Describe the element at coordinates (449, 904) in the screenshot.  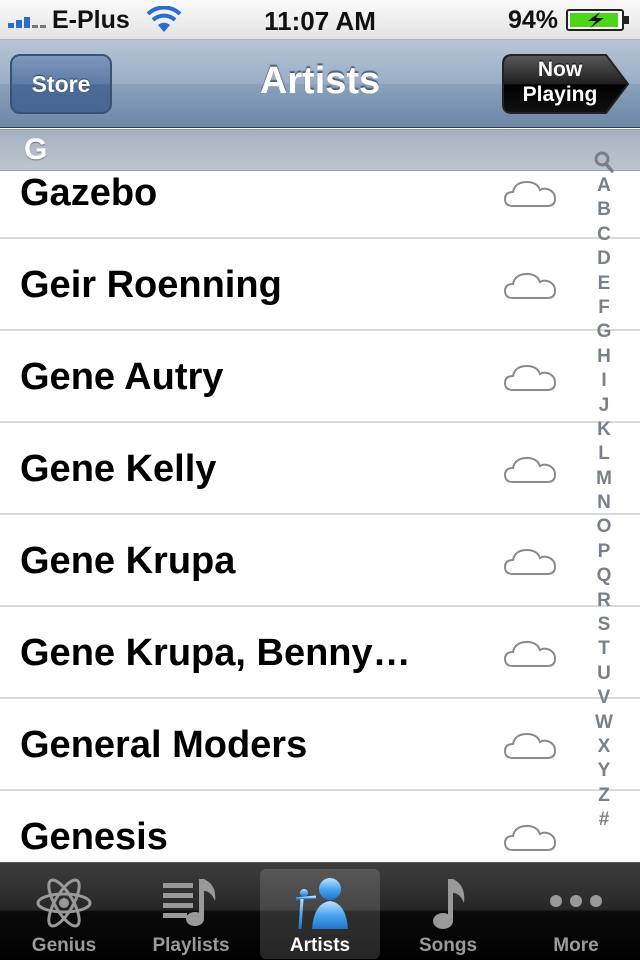
I see `music-note-icon` at that location.